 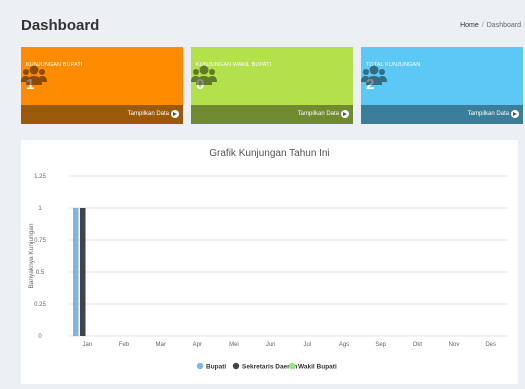 I want to click on card-total-kunjungan: TOTAL KUNJUNGAN 2 Tampilkan Data, so click(x=442, y=85).